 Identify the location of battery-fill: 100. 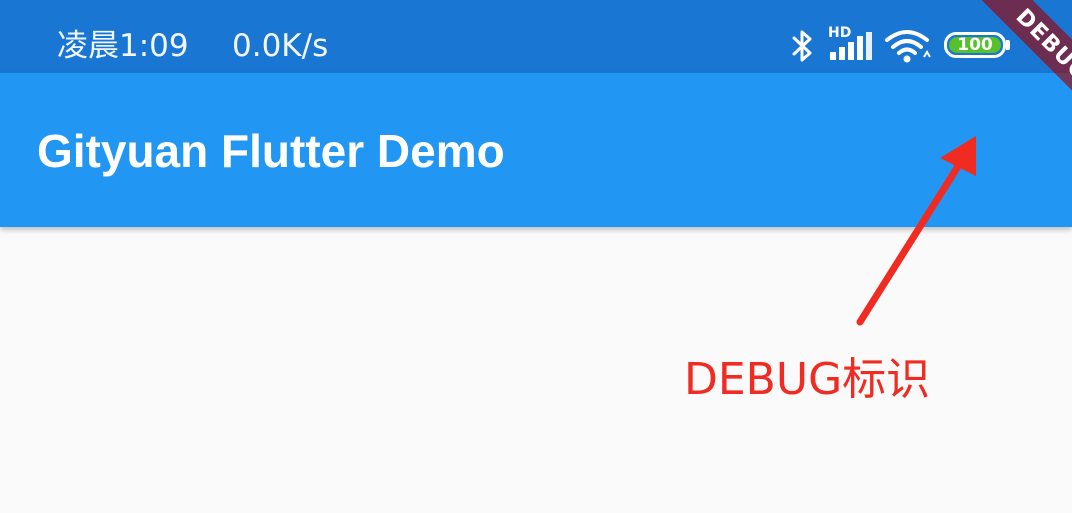
(975, 45).